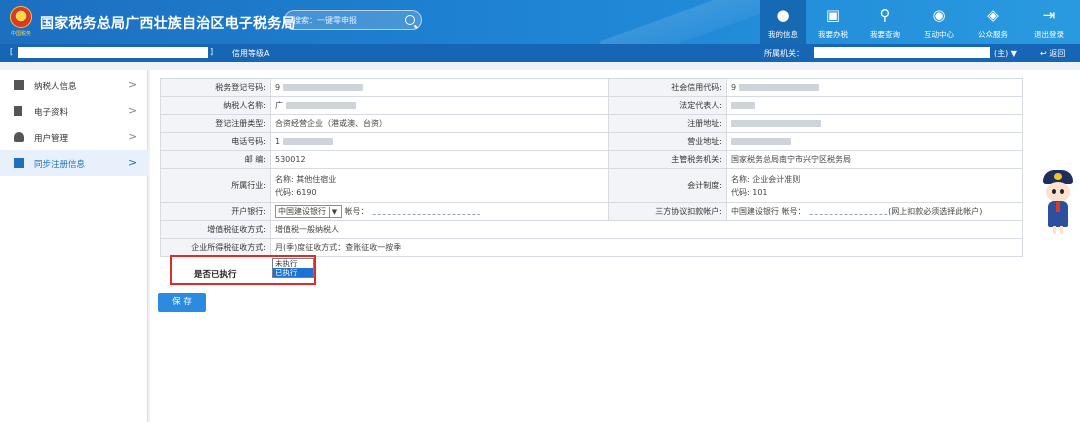 This screenshot has width=1080, height=422. I want to click on monitor-icon: ▣, so click(833, 15).